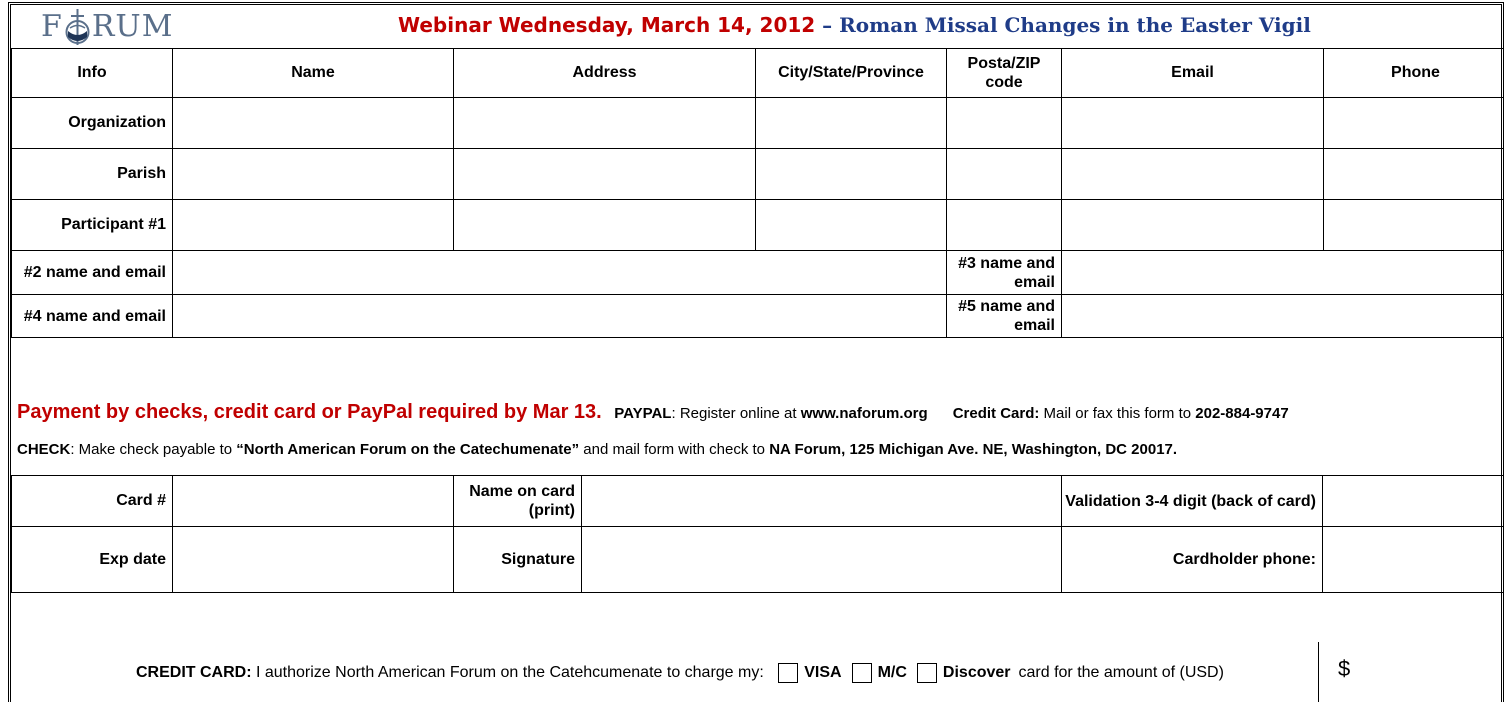 The height and width of the screenshot is (702, 1504). What do you see at coordinates (517, 501) in the screenshot?
I see `name-on-card-label: Name on card (print)` at bounding box center [517, 501].